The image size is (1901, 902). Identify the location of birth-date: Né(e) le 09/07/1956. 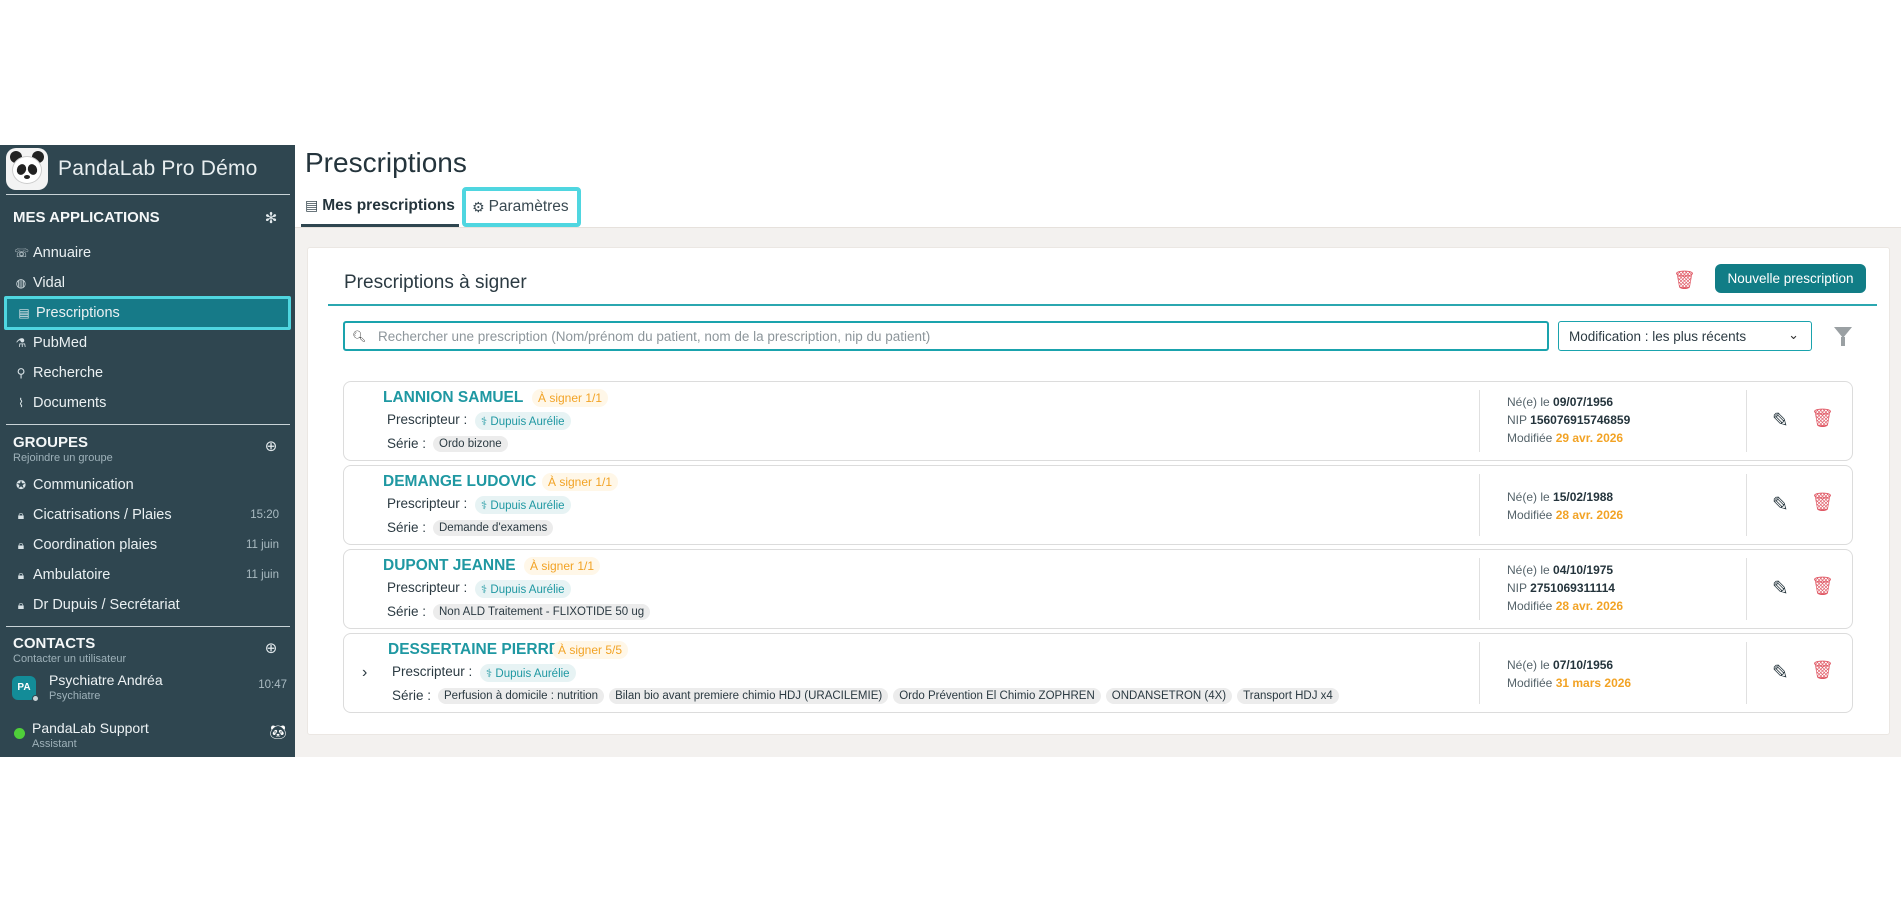
(1560, 402).